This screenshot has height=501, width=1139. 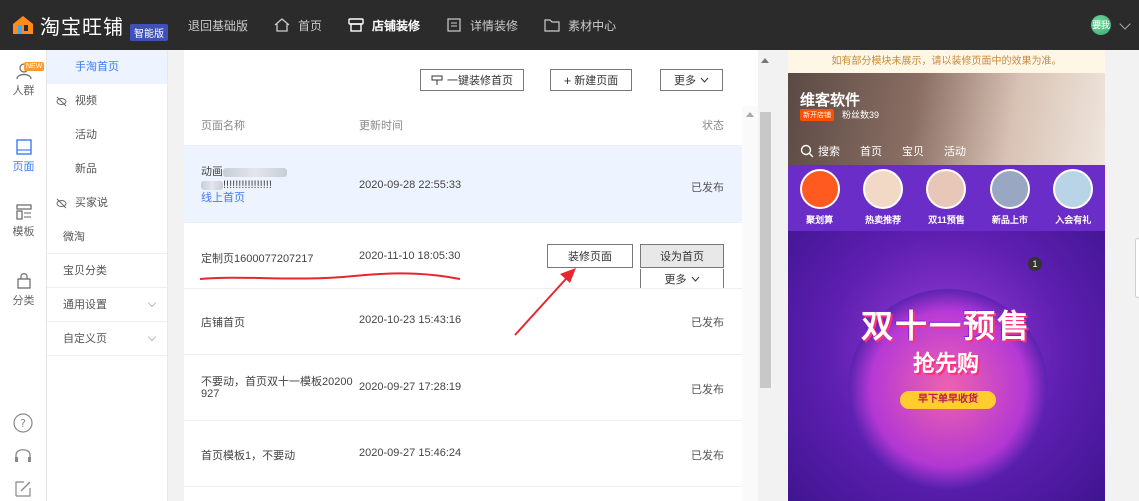 I want to click on promo-banner: 1 双十一预售 抢先购 早下单早收货, so click(x=946, y=366).